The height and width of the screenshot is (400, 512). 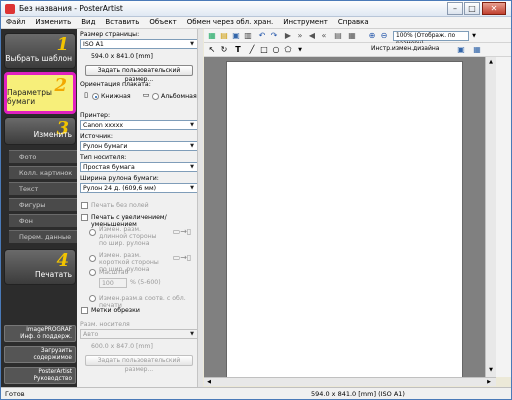 I want to click on scale-input: 100, so click(x=113, y=283).